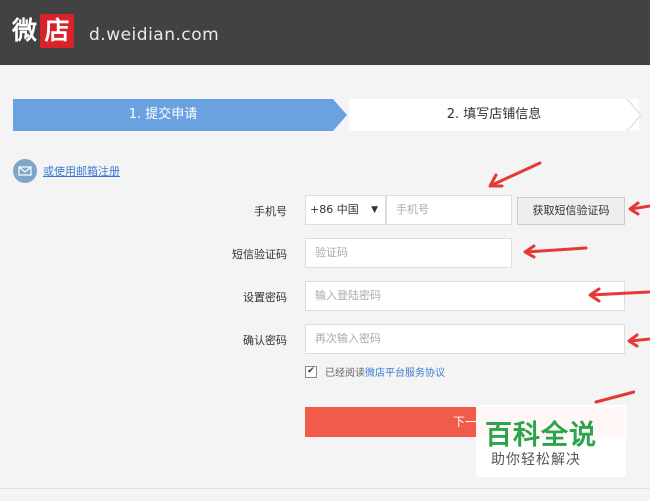  I want to click on password-placeholder: 输入登陆密码, so click(348, 295).